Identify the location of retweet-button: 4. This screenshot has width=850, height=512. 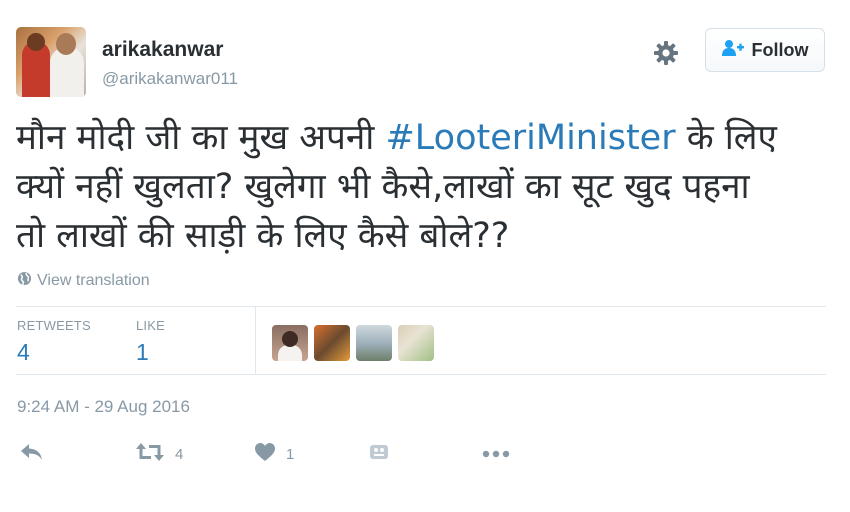
(159, 454).